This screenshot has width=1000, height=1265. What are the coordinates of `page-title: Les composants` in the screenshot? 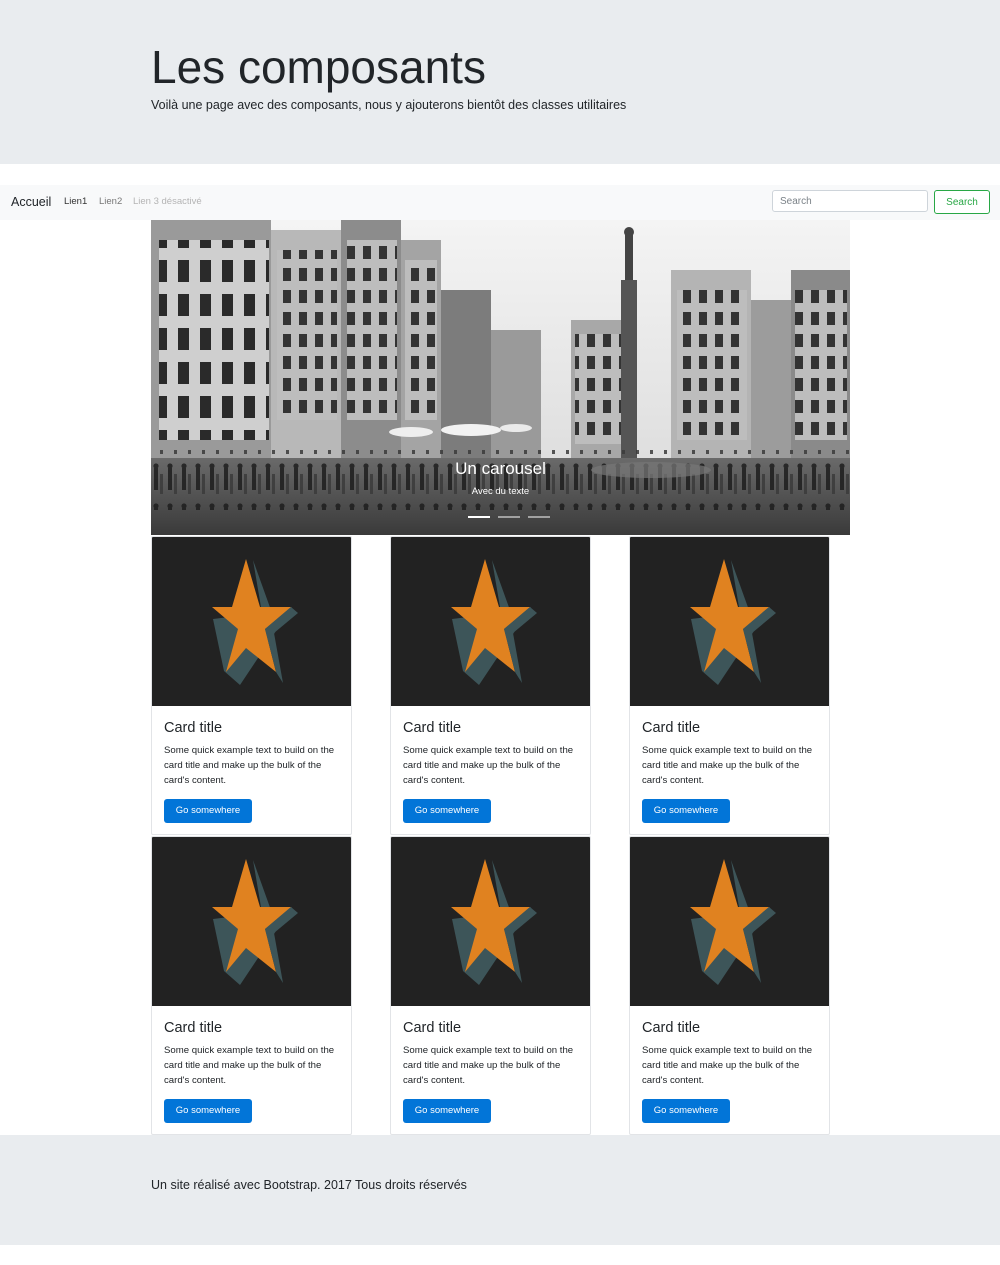 It's located at (318, 67).